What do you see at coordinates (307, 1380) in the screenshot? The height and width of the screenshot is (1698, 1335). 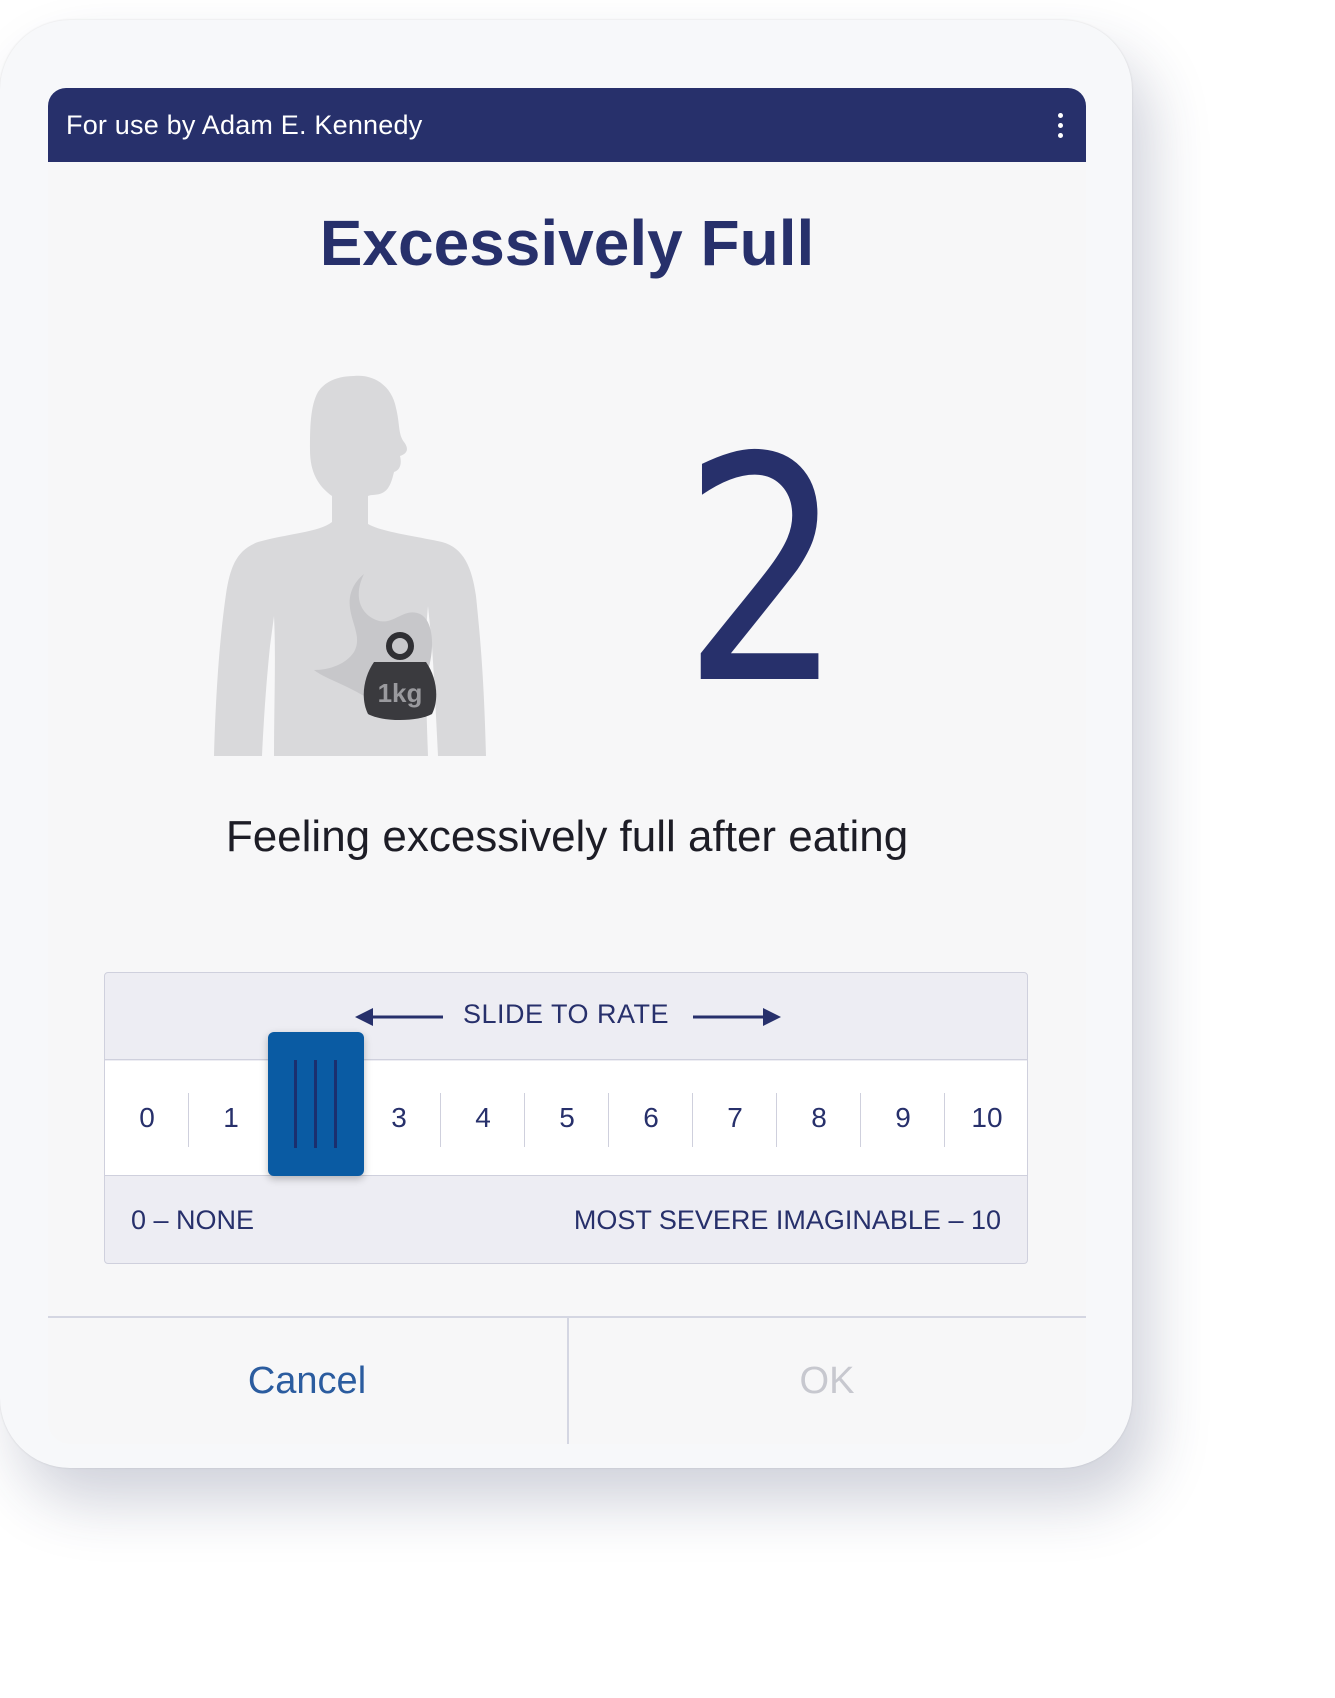 I see `cancel-button: Cancel` at bounding box center [307, 1380].